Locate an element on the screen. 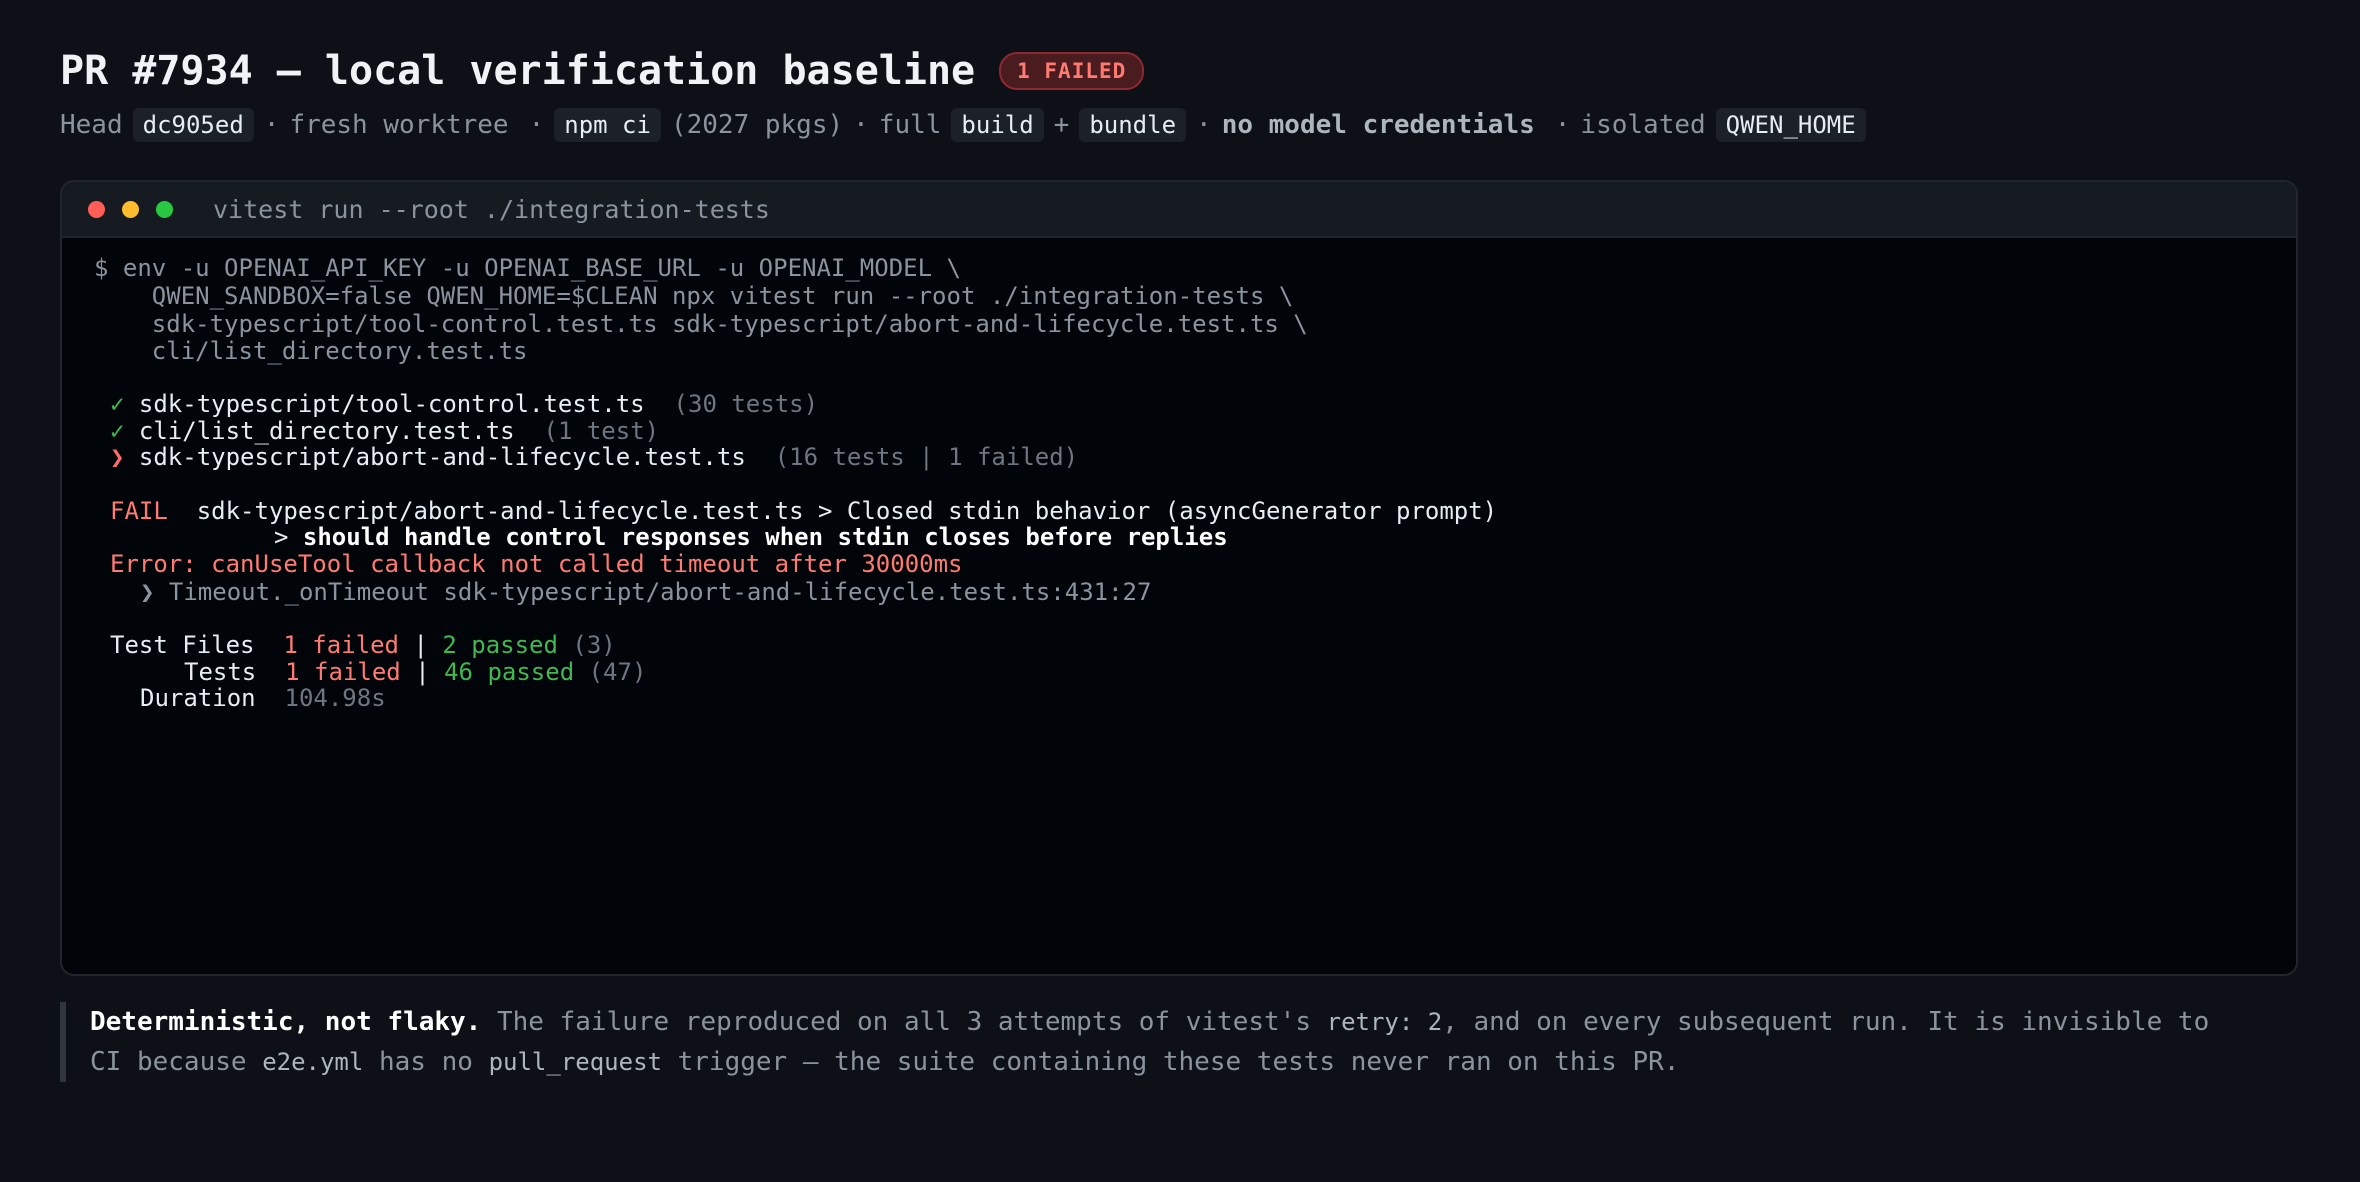 The image size is (2360, 1182). bundle-code: bundle is located at coordinates (1133, 125).